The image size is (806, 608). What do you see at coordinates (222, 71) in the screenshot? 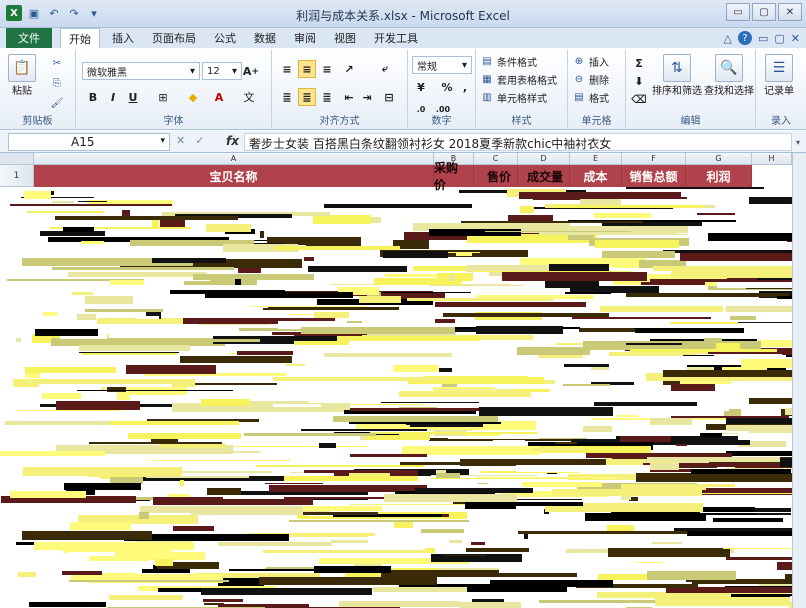
I see `font-size-select: 12 ▾` at bounding box center [222, 71].